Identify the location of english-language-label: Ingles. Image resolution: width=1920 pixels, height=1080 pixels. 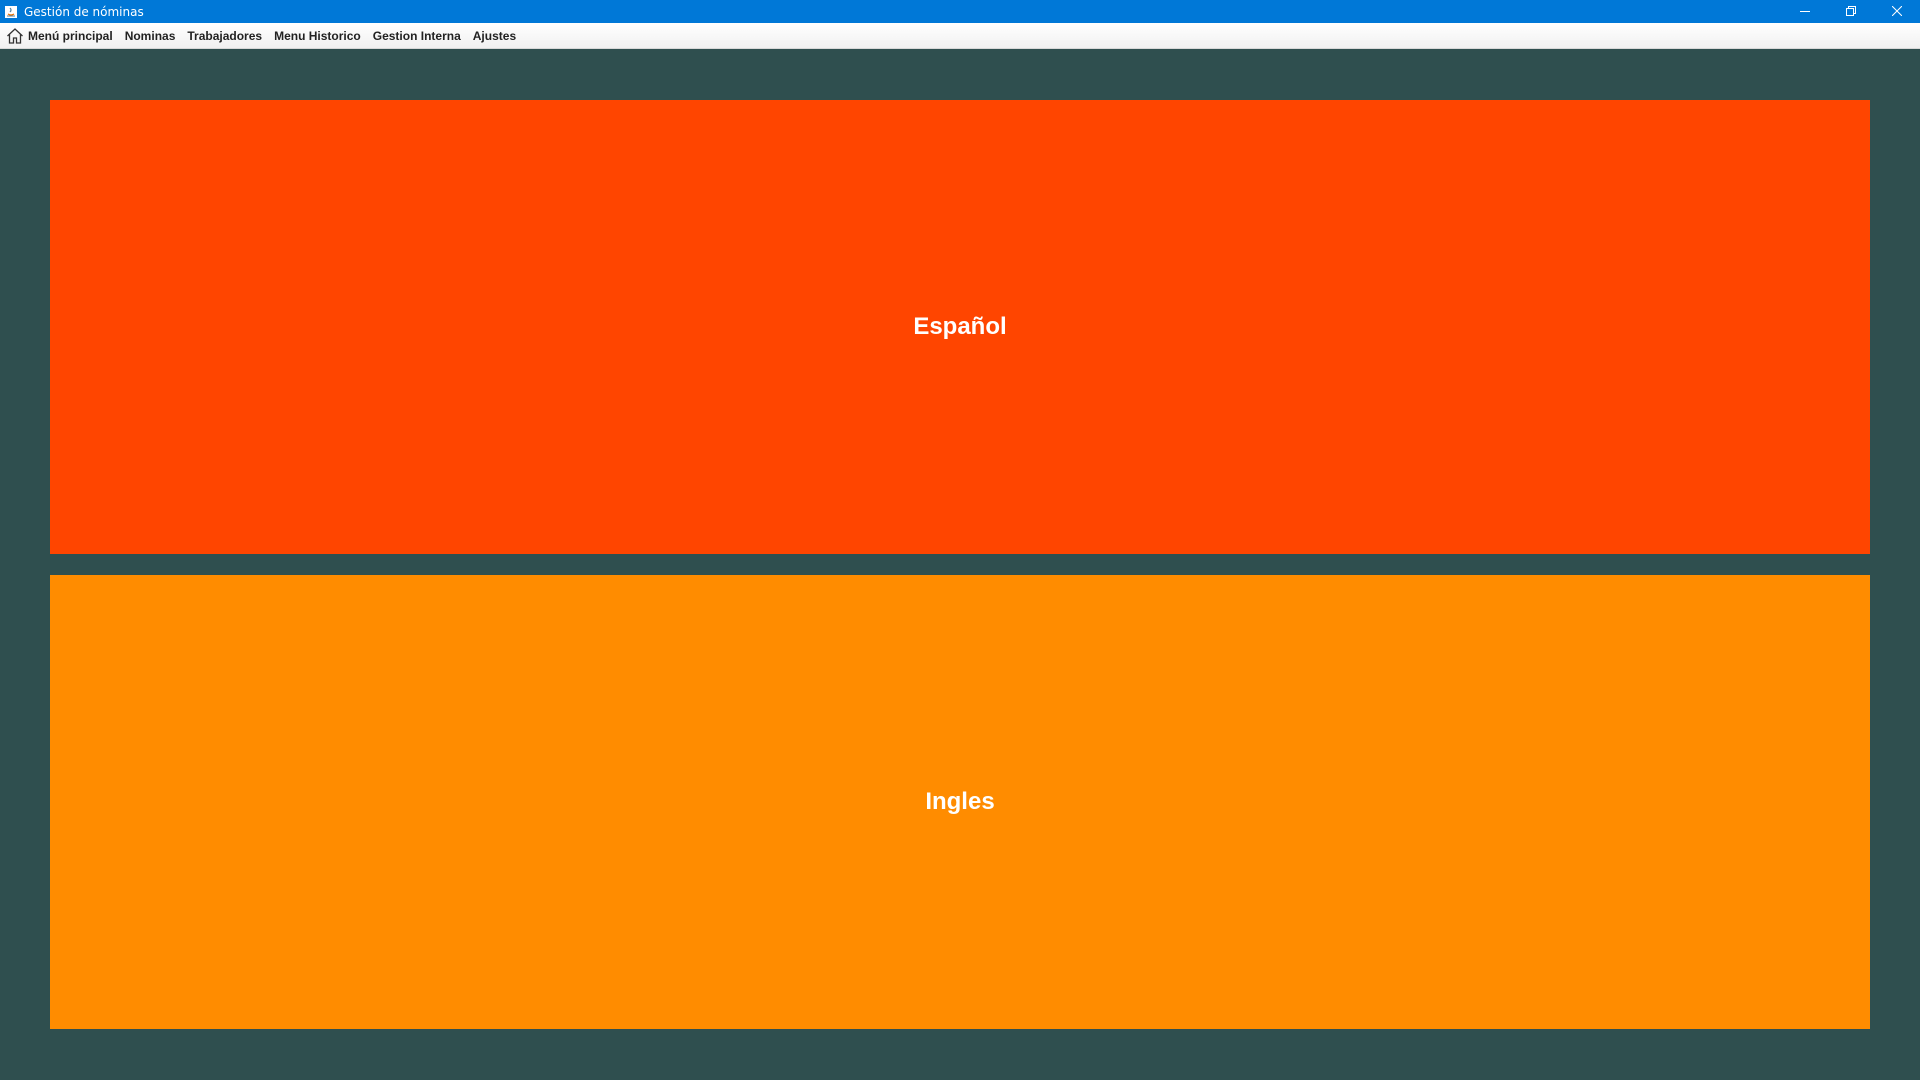
(960, 801).